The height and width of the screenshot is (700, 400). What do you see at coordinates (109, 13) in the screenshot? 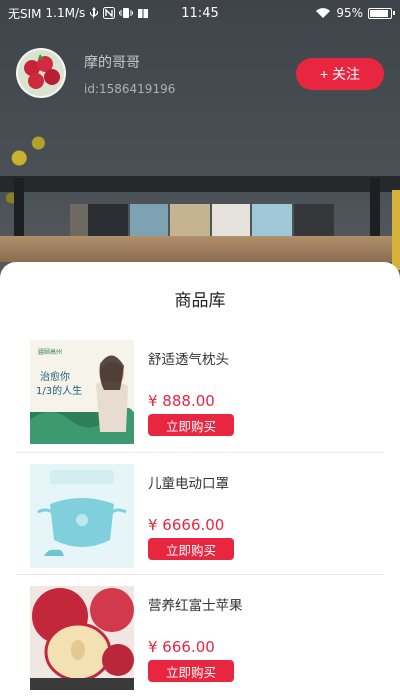
I see `notification-icon` at bounding box center [109, 13].